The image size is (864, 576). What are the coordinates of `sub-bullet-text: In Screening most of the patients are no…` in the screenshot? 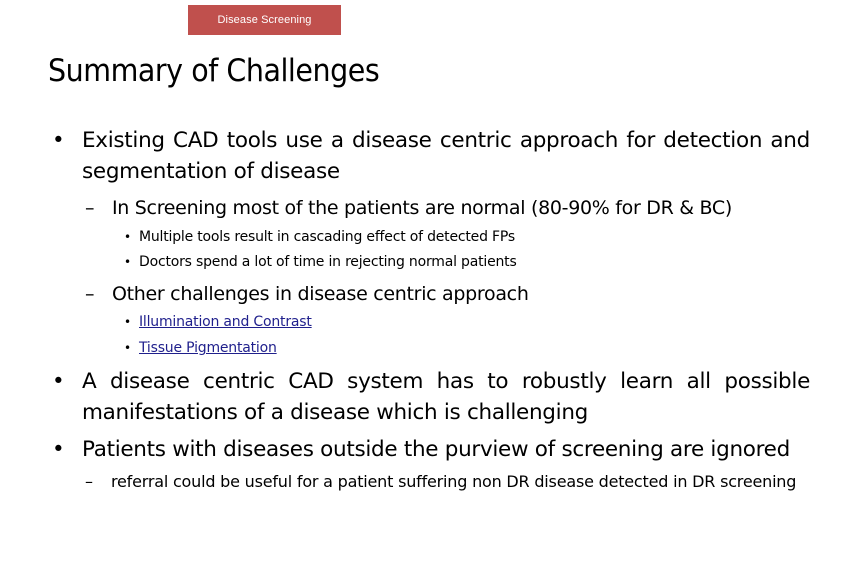 It's located at (422, 208).